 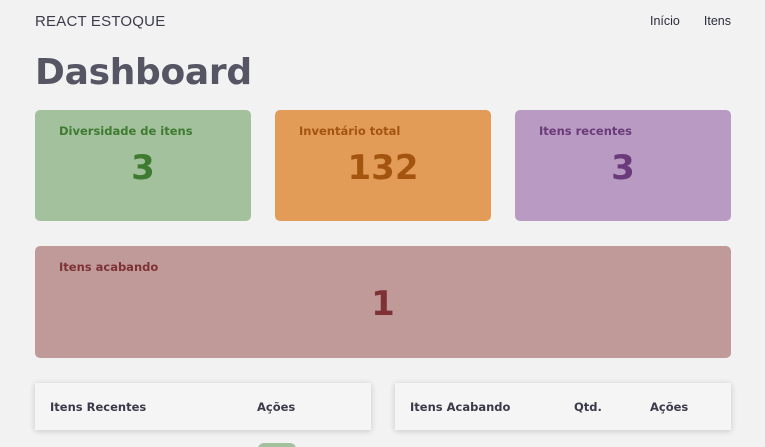 I want to click on stat-card-recent: Itens recentes 3, so click(x=623, y=165).